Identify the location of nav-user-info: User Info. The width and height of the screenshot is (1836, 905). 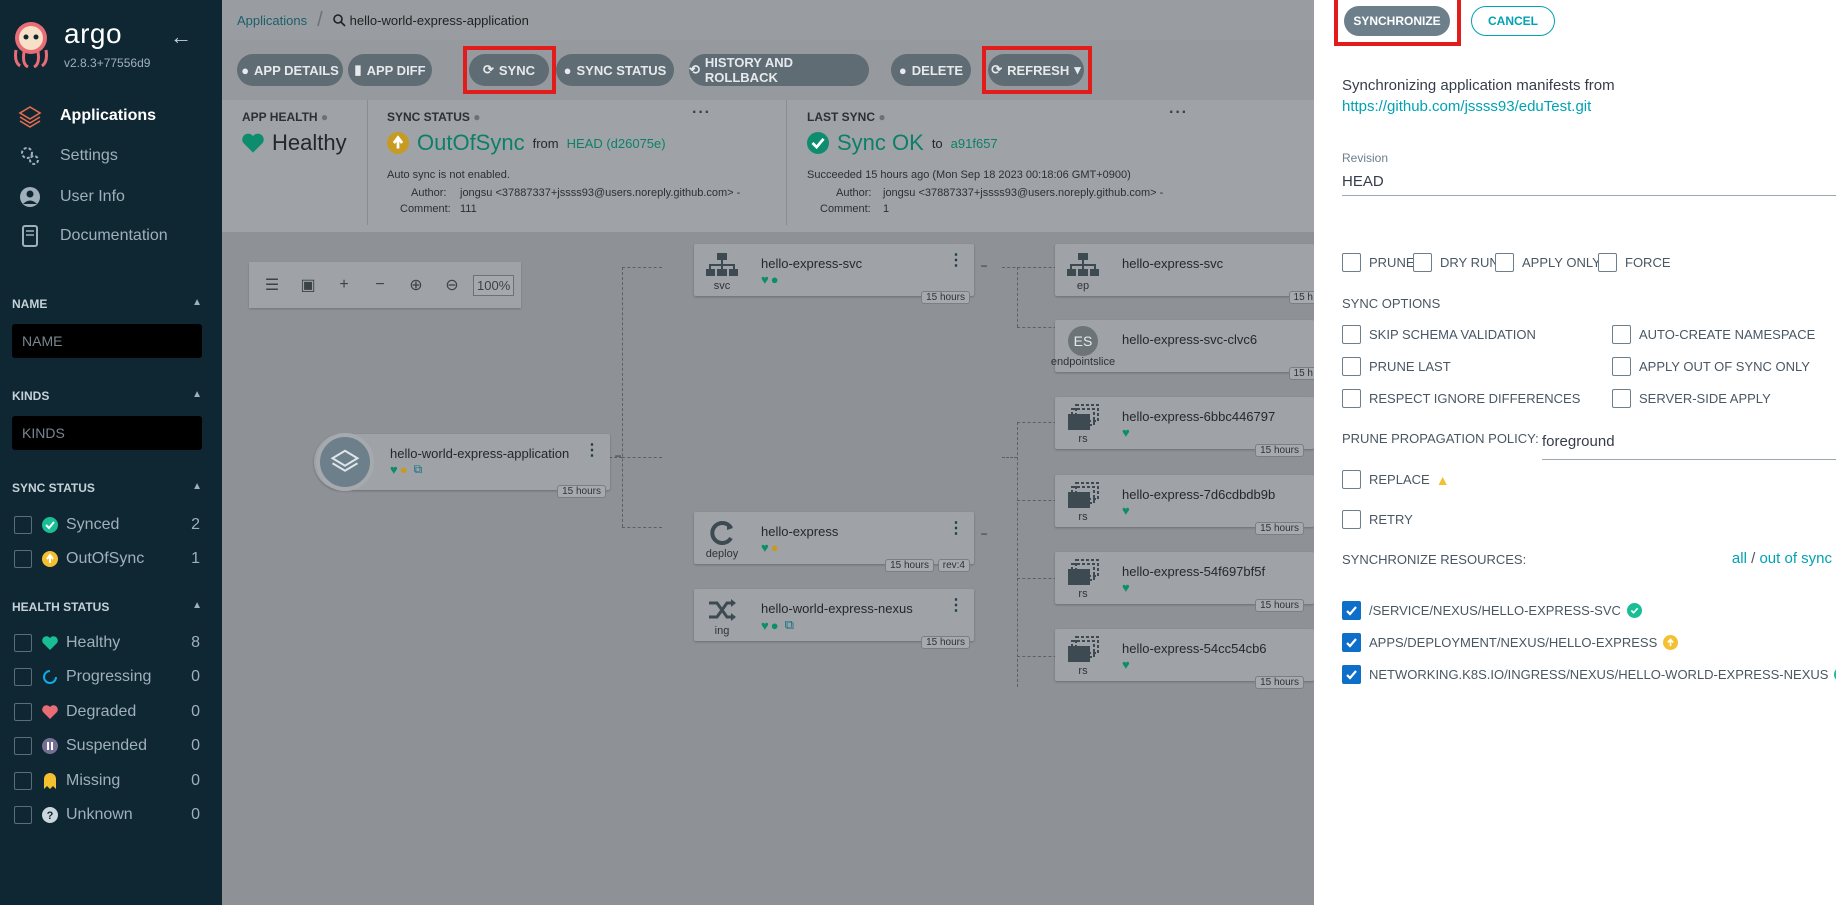
(71, 197).